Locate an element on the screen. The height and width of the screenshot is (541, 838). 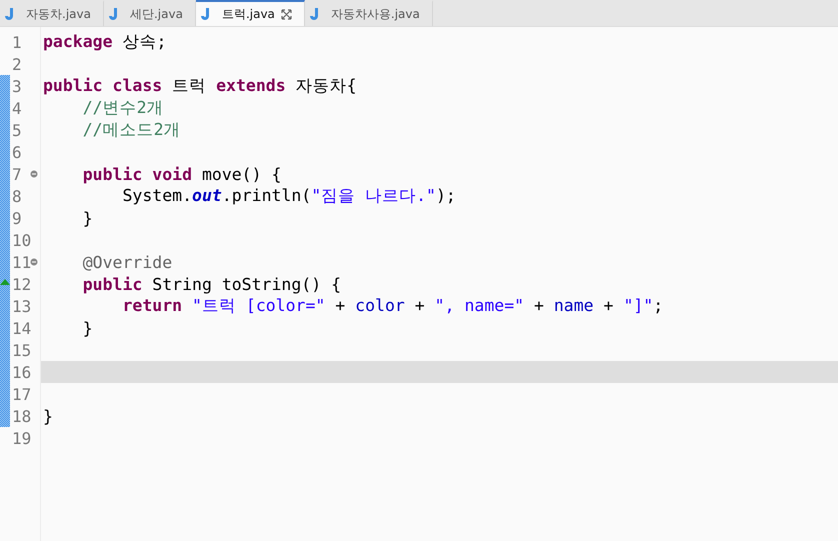
line-number: 13 is located at coordinates (22, 306).